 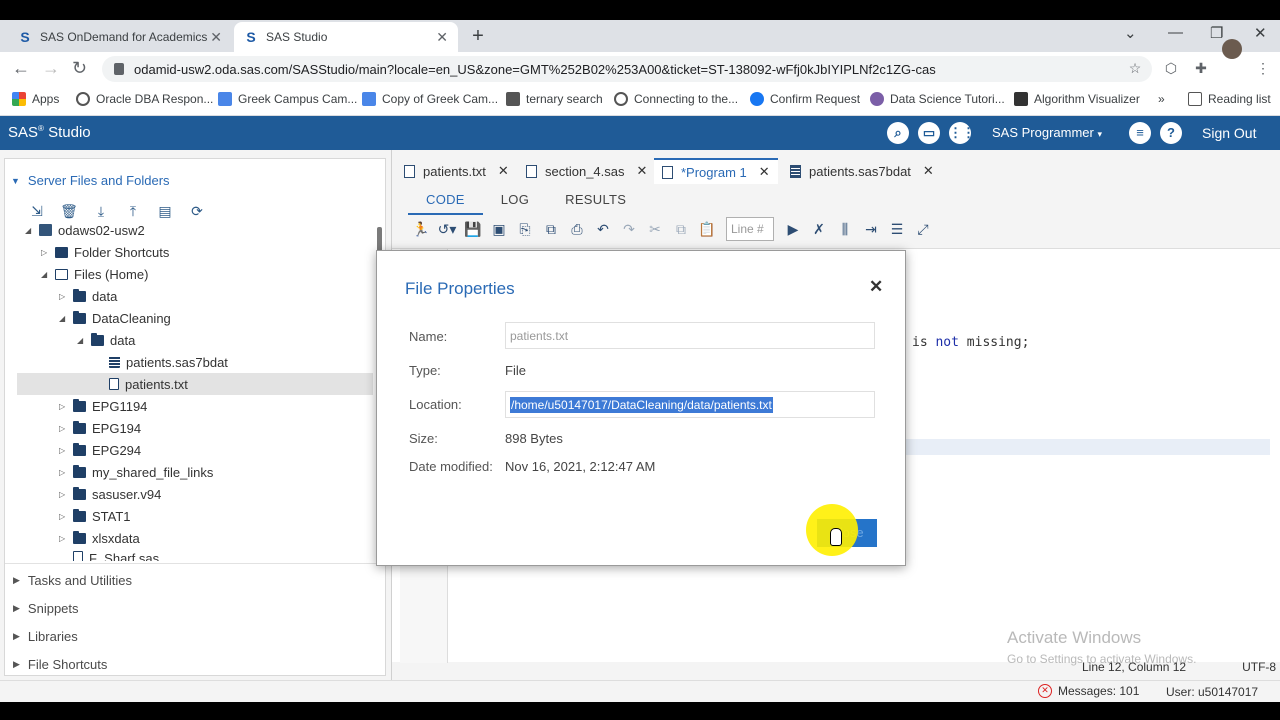 What do you see at coordinates (115, 318) in the screenshot?
I see `tree-item-datacleaning: ◢ DataCleaning` at bounding box center [115, 318].